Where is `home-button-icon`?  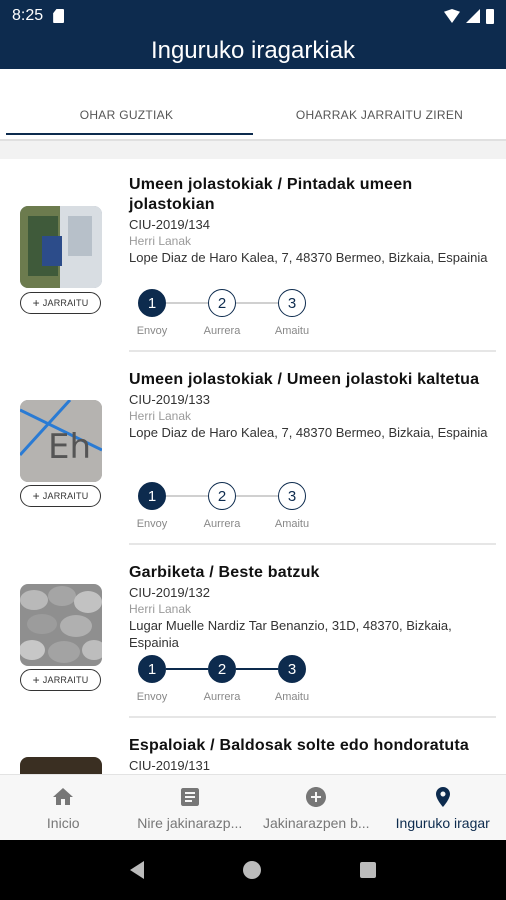
home-button-icon is located at coordinates (251, 870).